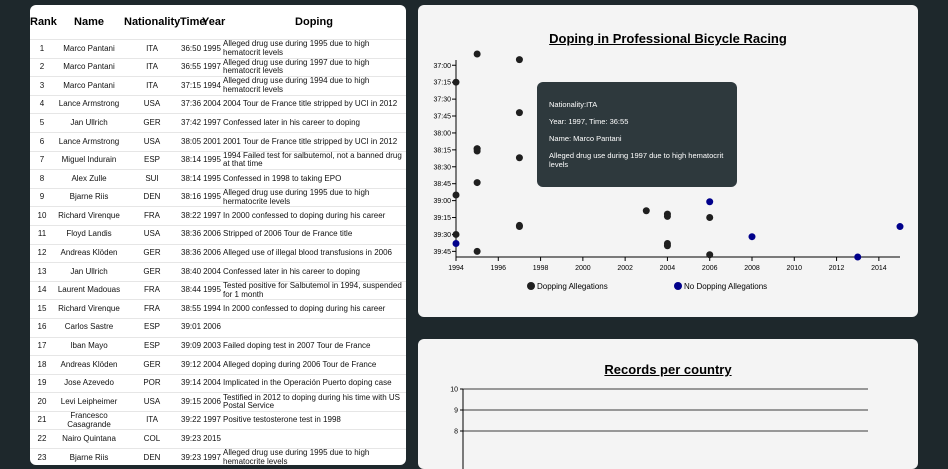 This screenshot has height=469, width=948. What do you see at coordinates (625, 268) in the screenshot?
I see `x-tick-label: 2002` at bounding box center [625, 268].